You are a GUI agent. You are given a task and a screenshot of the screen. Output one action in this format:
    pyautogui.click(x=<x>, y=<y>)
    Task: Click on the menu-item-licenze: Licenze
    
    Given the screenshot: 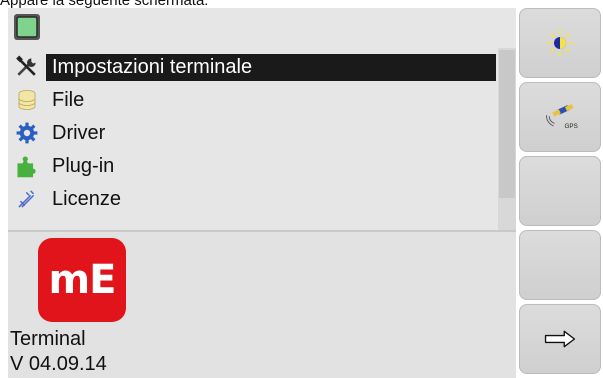 What is the action you would take?
    pyautogui.click(x=254, y=199)
    